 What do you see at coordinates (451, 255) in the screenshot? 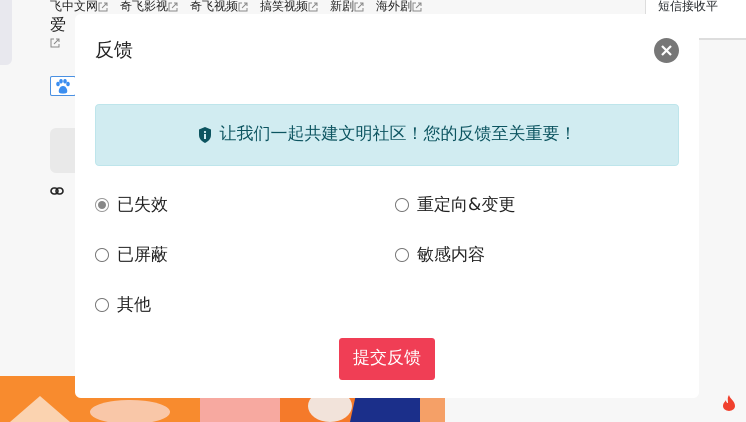
I see `option-label: 敏感内容` at bounding box center [451, 255].